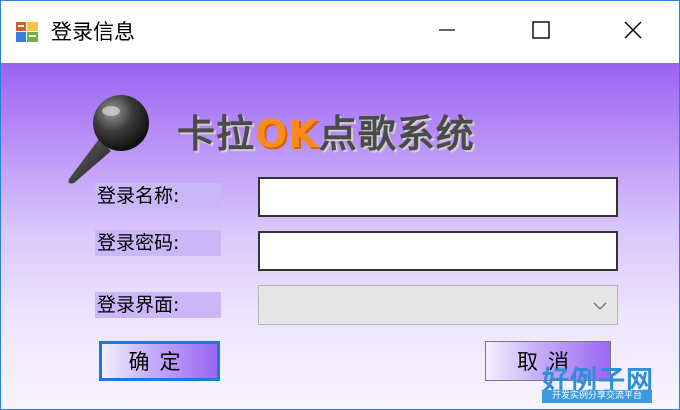  Describe the element at coordinates (158, 243) in the screenshot. I see `password-label: 登录密码:` at that location.